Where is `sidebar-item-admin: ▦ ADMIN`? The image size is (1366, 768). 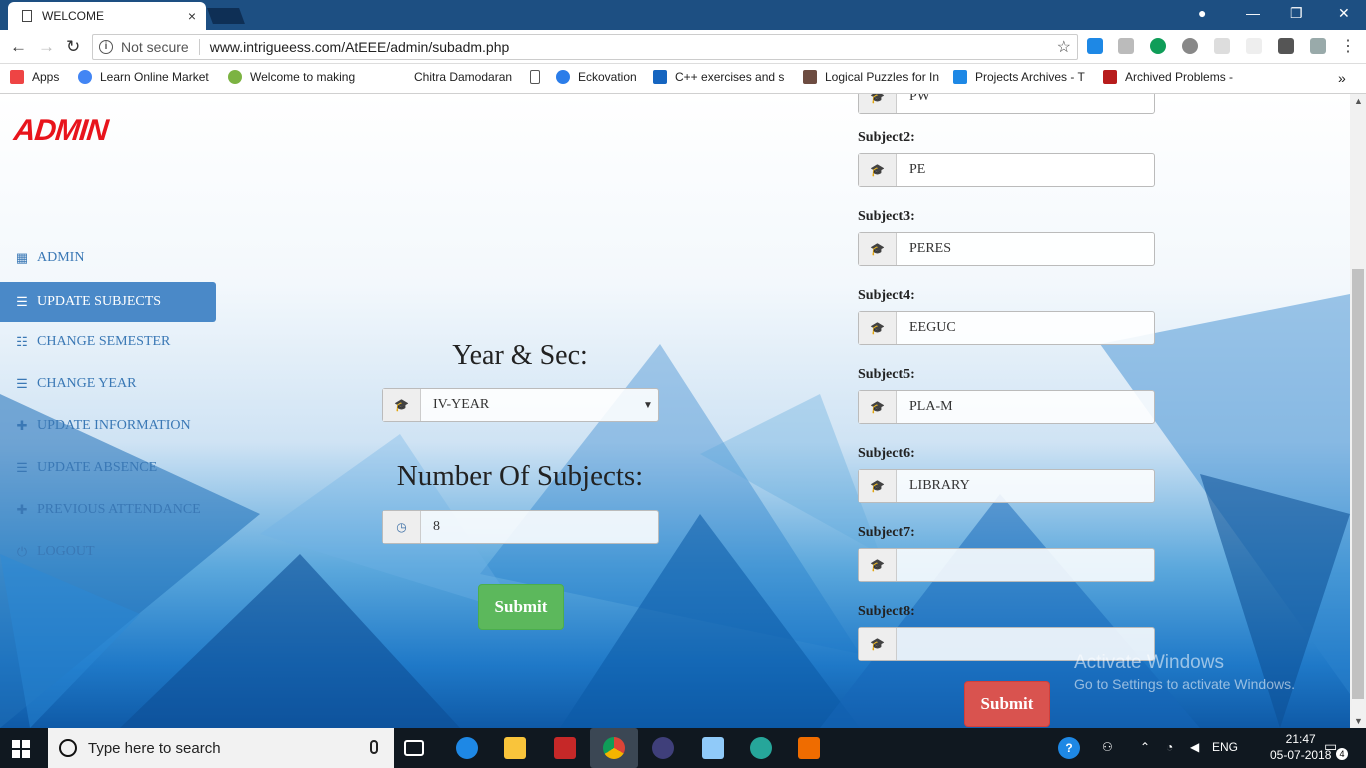
sidebar-item-admin: ▦ ADMIN is located at coordinates (108, 258).